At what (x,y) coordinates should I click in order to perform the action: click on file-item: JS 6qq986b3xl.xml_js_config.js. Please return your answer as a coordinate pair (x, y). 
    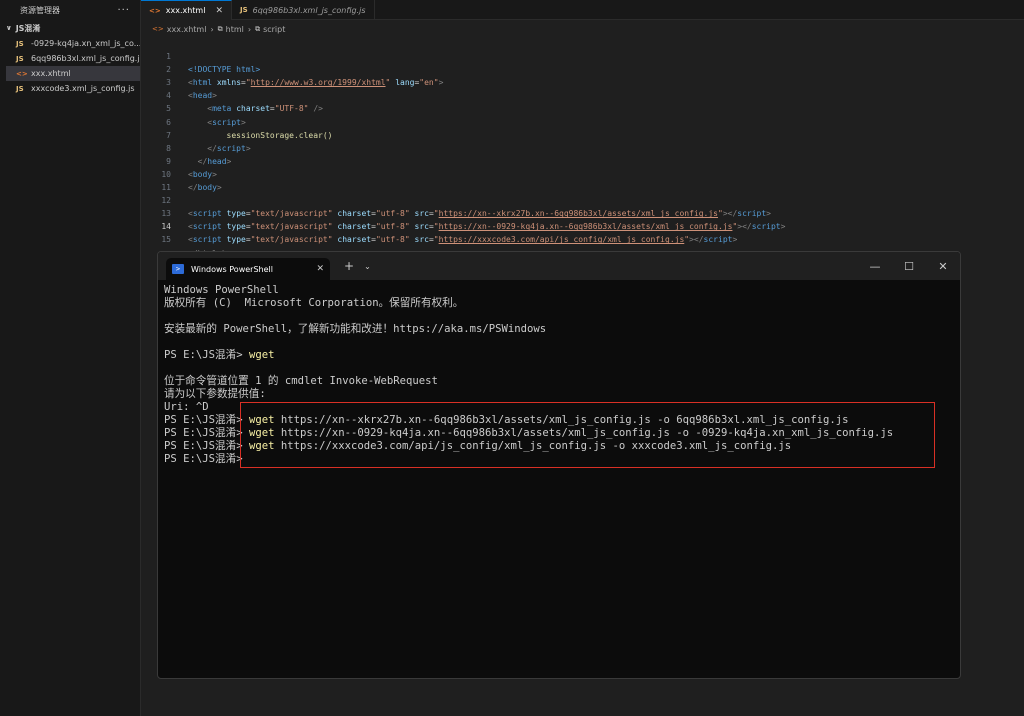
    Looking at the image, I should click on (70, 58).